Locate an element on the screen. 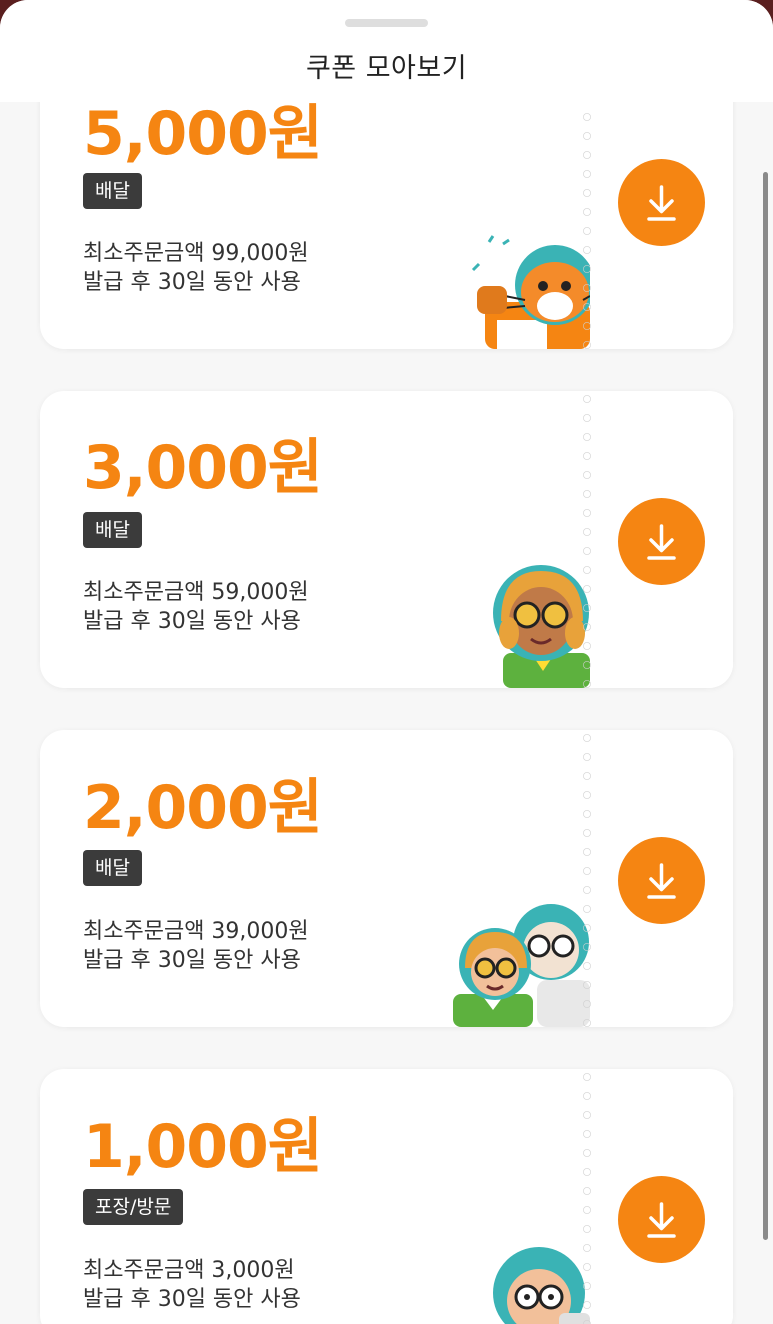 The width and height of the screenshot is (773, 1324). scrollbar is located at coordinates (765, 706).